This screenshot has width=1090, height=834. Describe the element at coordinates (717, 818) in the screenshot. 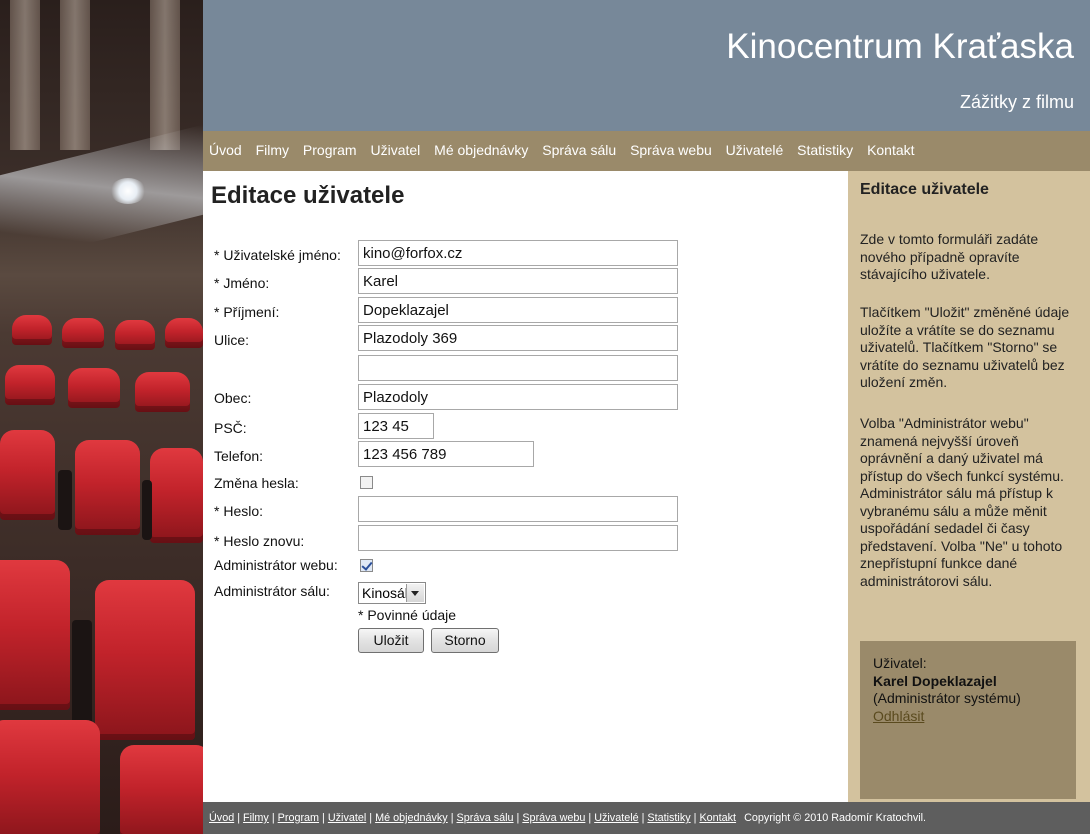

I see `footer-link-kontakt: Kontakt` at that location.